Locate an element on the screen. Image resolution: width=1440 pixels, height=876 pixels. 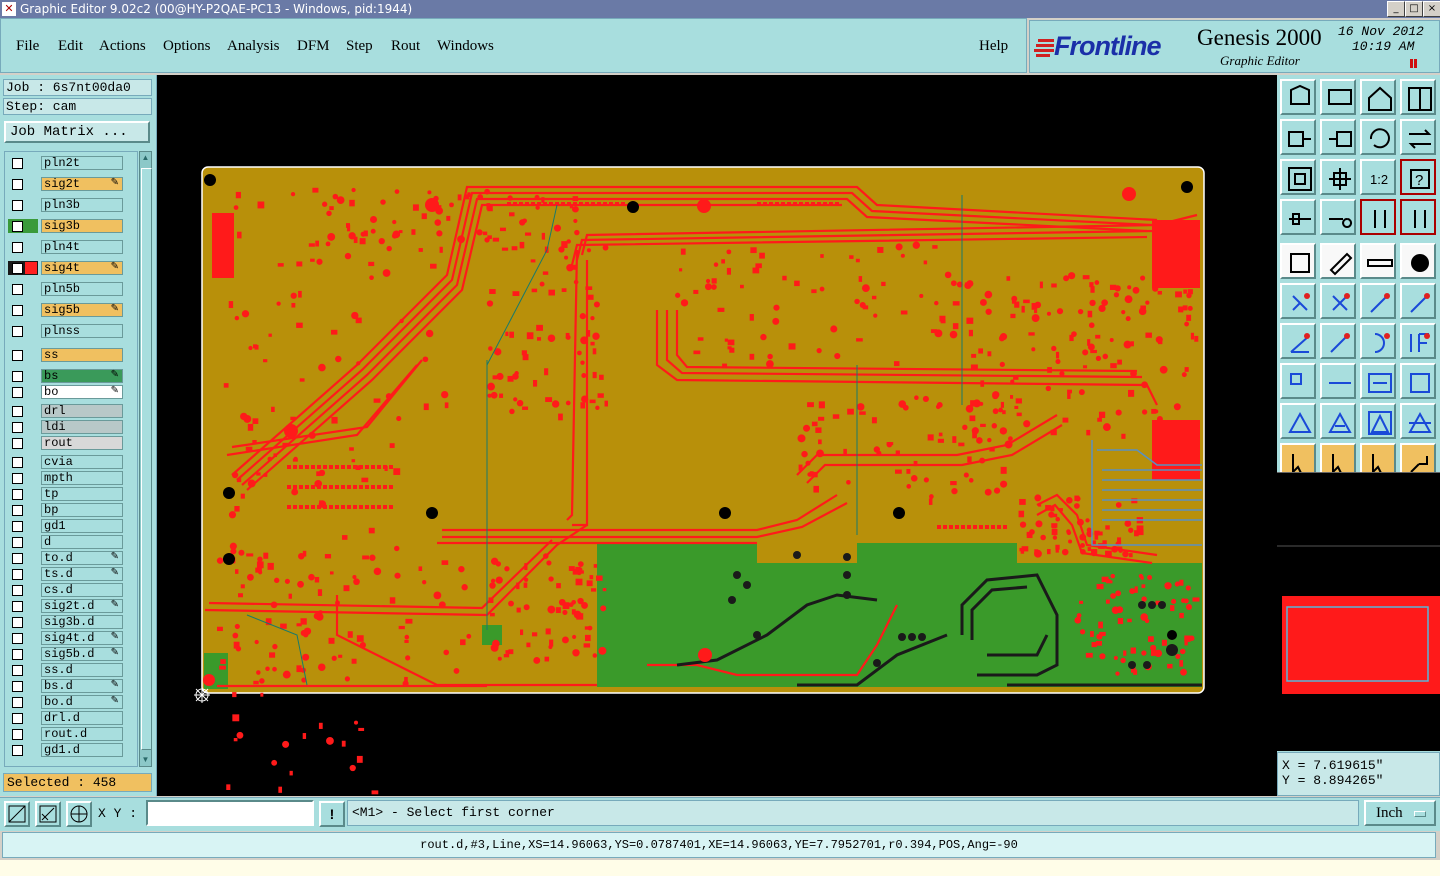
units-dropdown: Inch is located at coordinates (1400, 813).